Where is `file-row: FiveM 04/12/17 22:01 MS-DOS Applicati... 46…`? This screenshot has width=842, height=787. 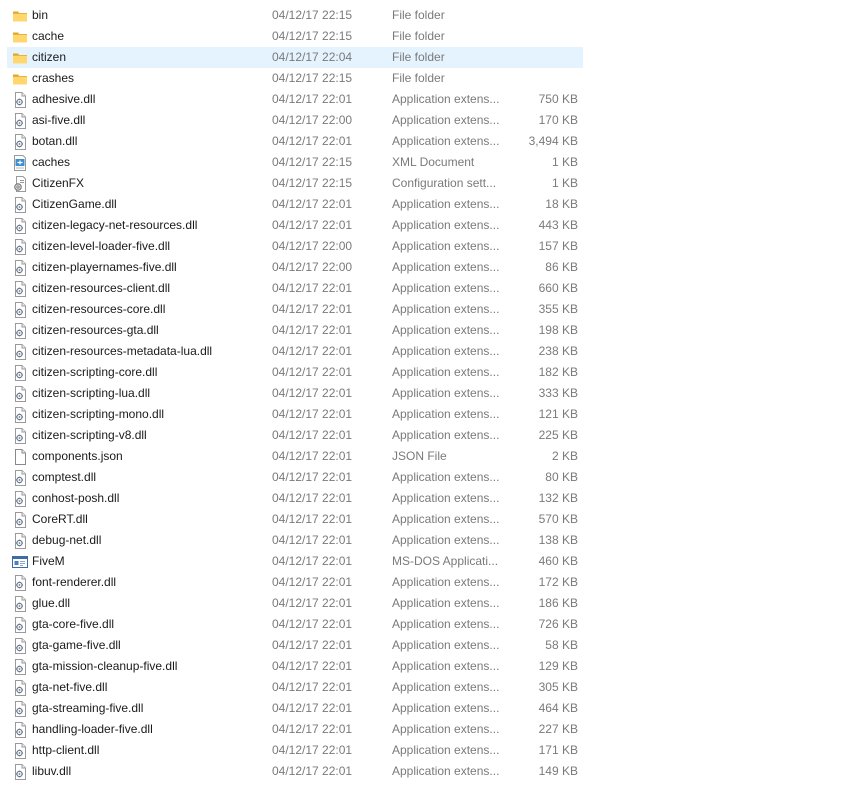 file-row: FiveM 04/12/17 22:01 MS-DOS Applicati... 46… is located at coordinates (295, 561).